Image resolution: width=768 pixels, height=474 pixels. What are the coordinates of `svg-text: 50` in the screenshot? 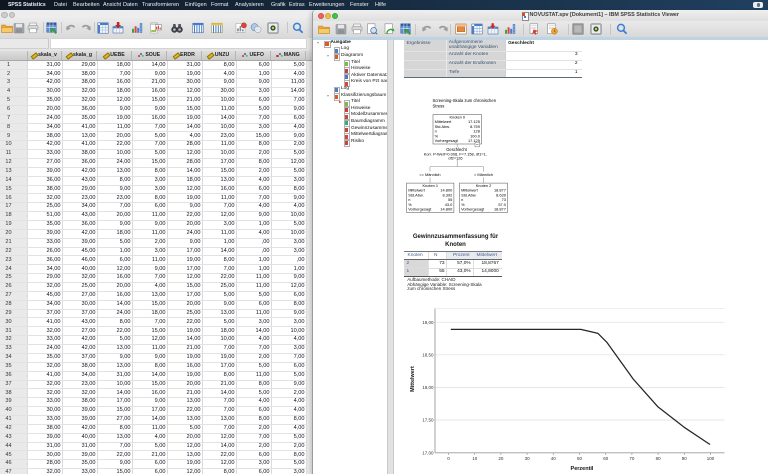 It's located at (580, 458).